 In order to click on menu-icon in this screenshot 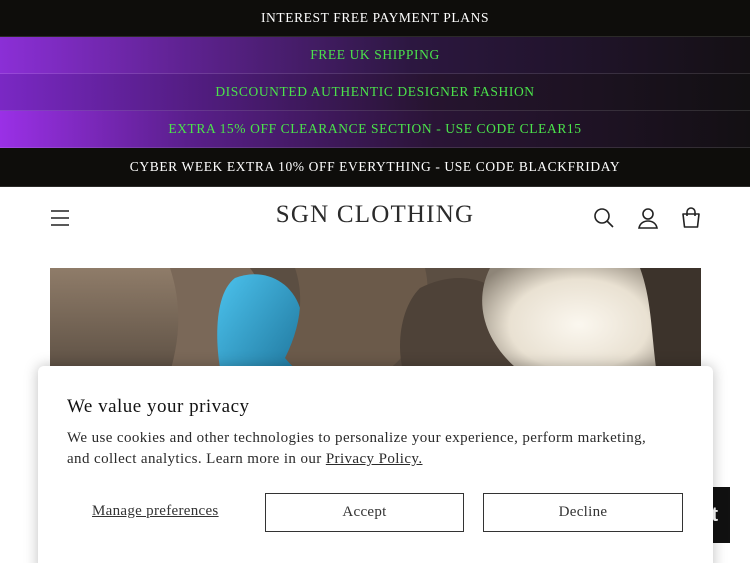, I will do `click(60, 218)`.